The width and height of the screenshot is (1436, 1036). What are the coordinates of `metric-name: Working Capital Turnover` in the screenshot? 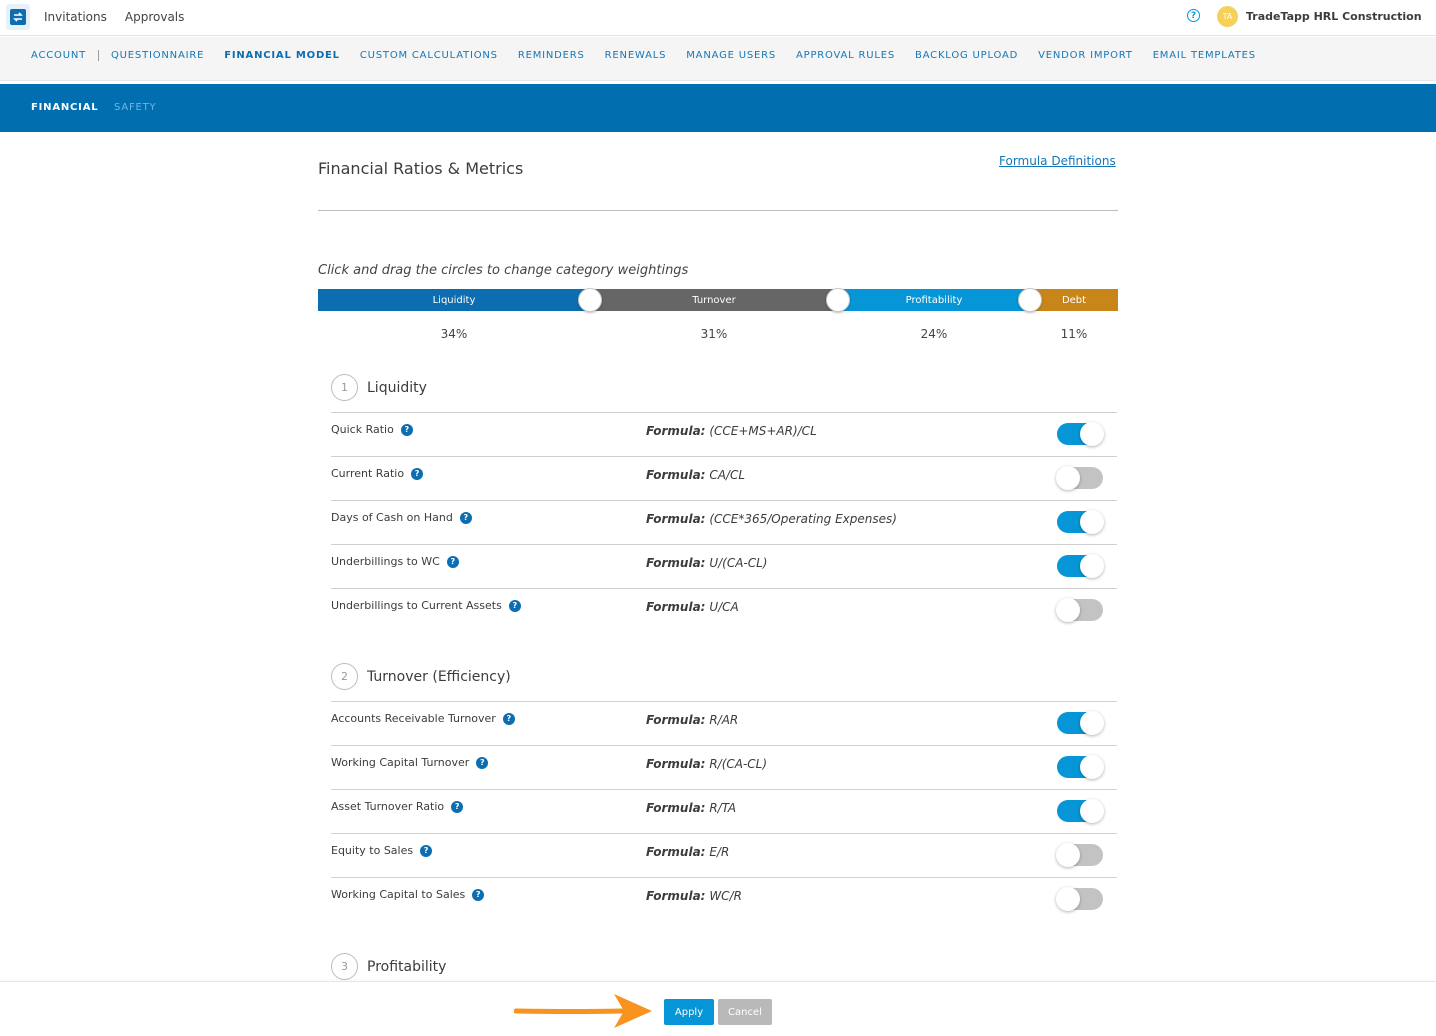 It's located at (400, 762).